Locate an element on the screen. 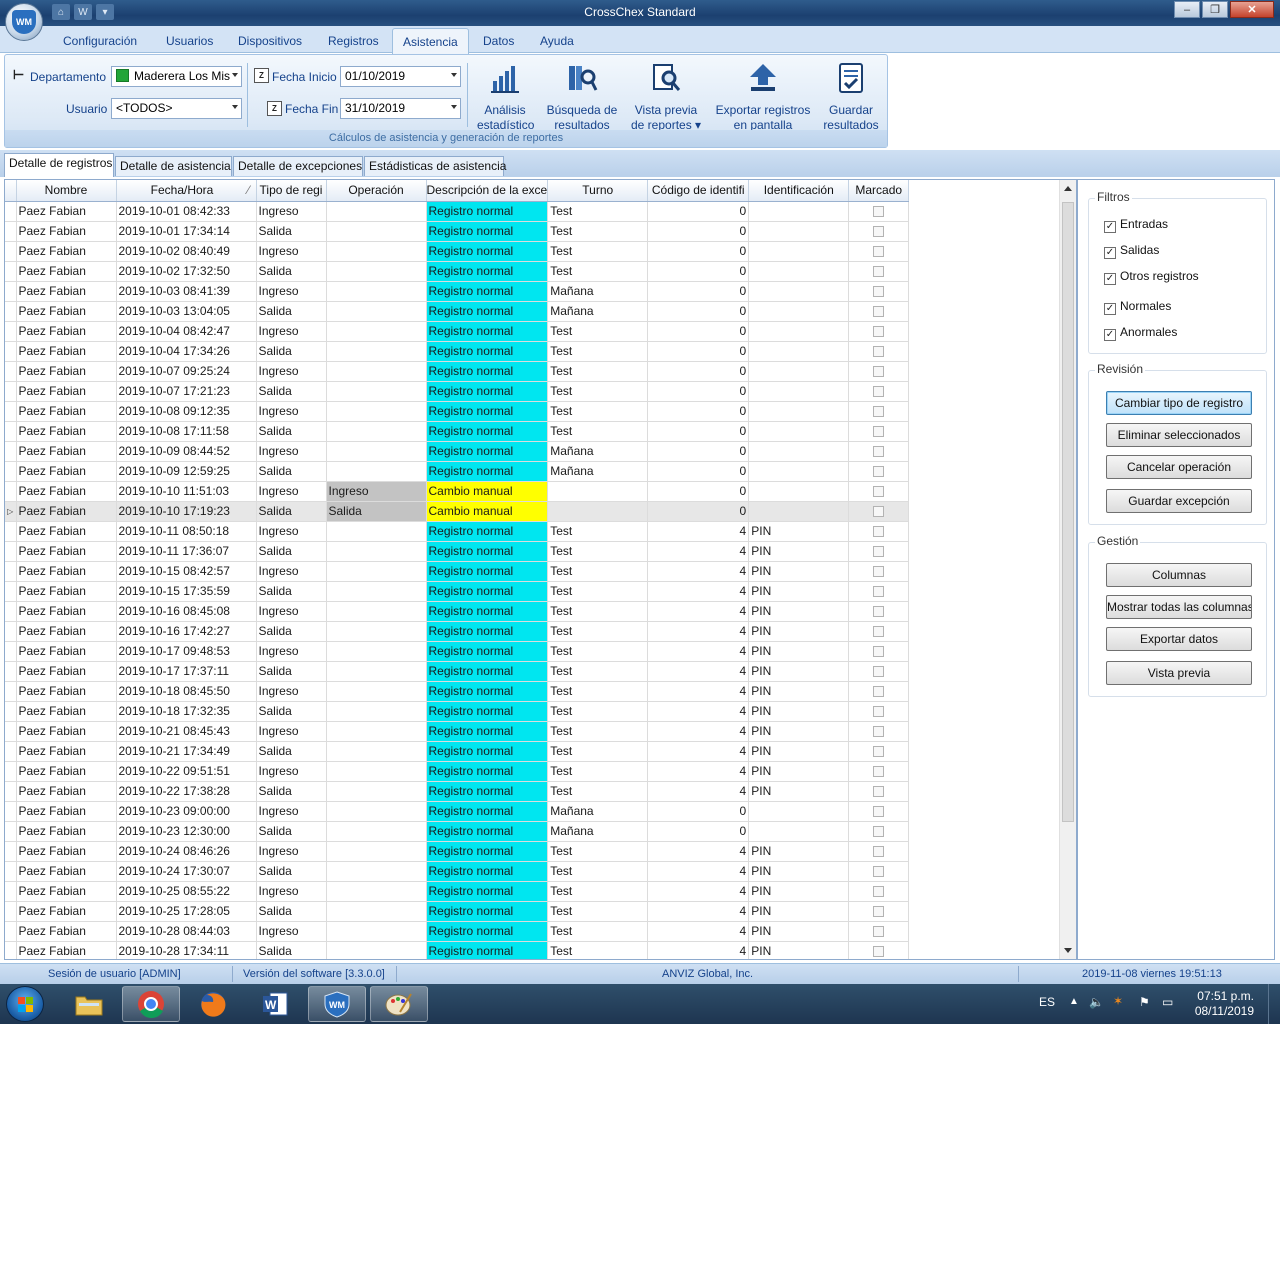 The width and height of the screenshot is (1280, 1280). cell-fecha-hora: 2019-10-09 08:44:52 is located at coordinates (186, 451).